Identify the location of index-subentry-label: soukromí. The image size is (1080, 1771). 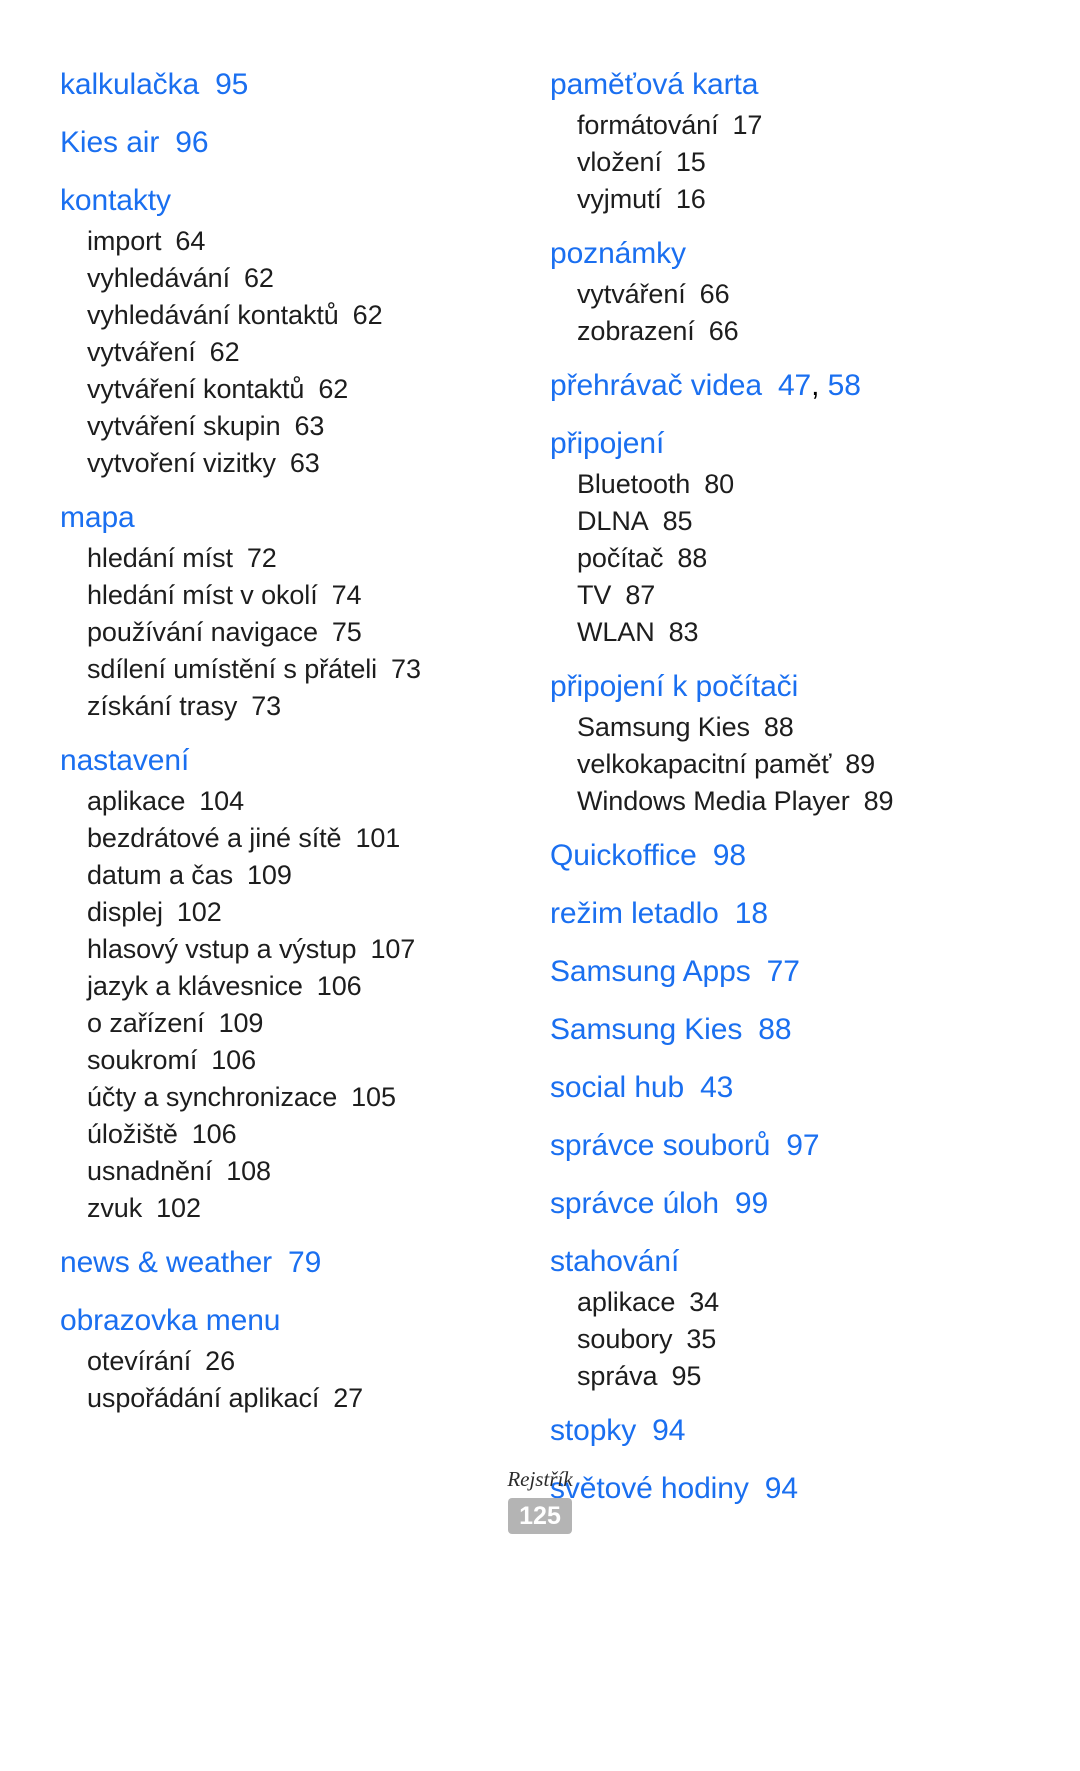
(142, 1060).